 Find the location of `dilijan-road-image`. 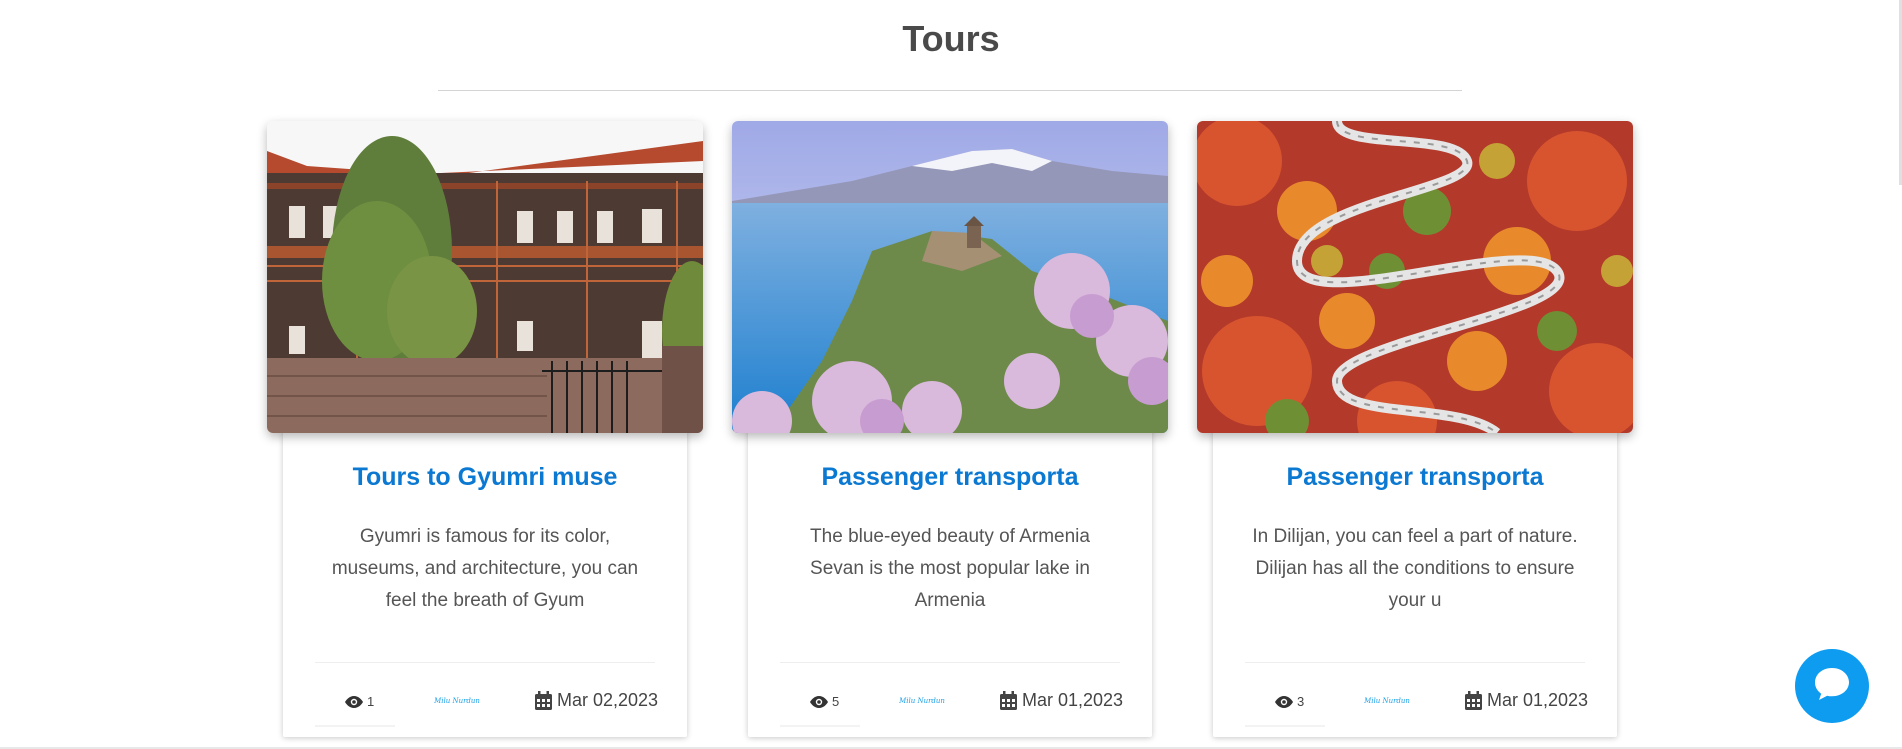

dilijan-road-image is located at coordinates (1415, 277).